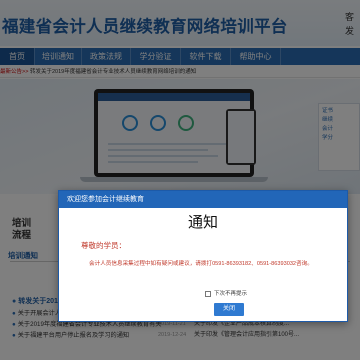  I want to click on dialog-header: 欢迎您参加会计继续教育, so click(203, 199).